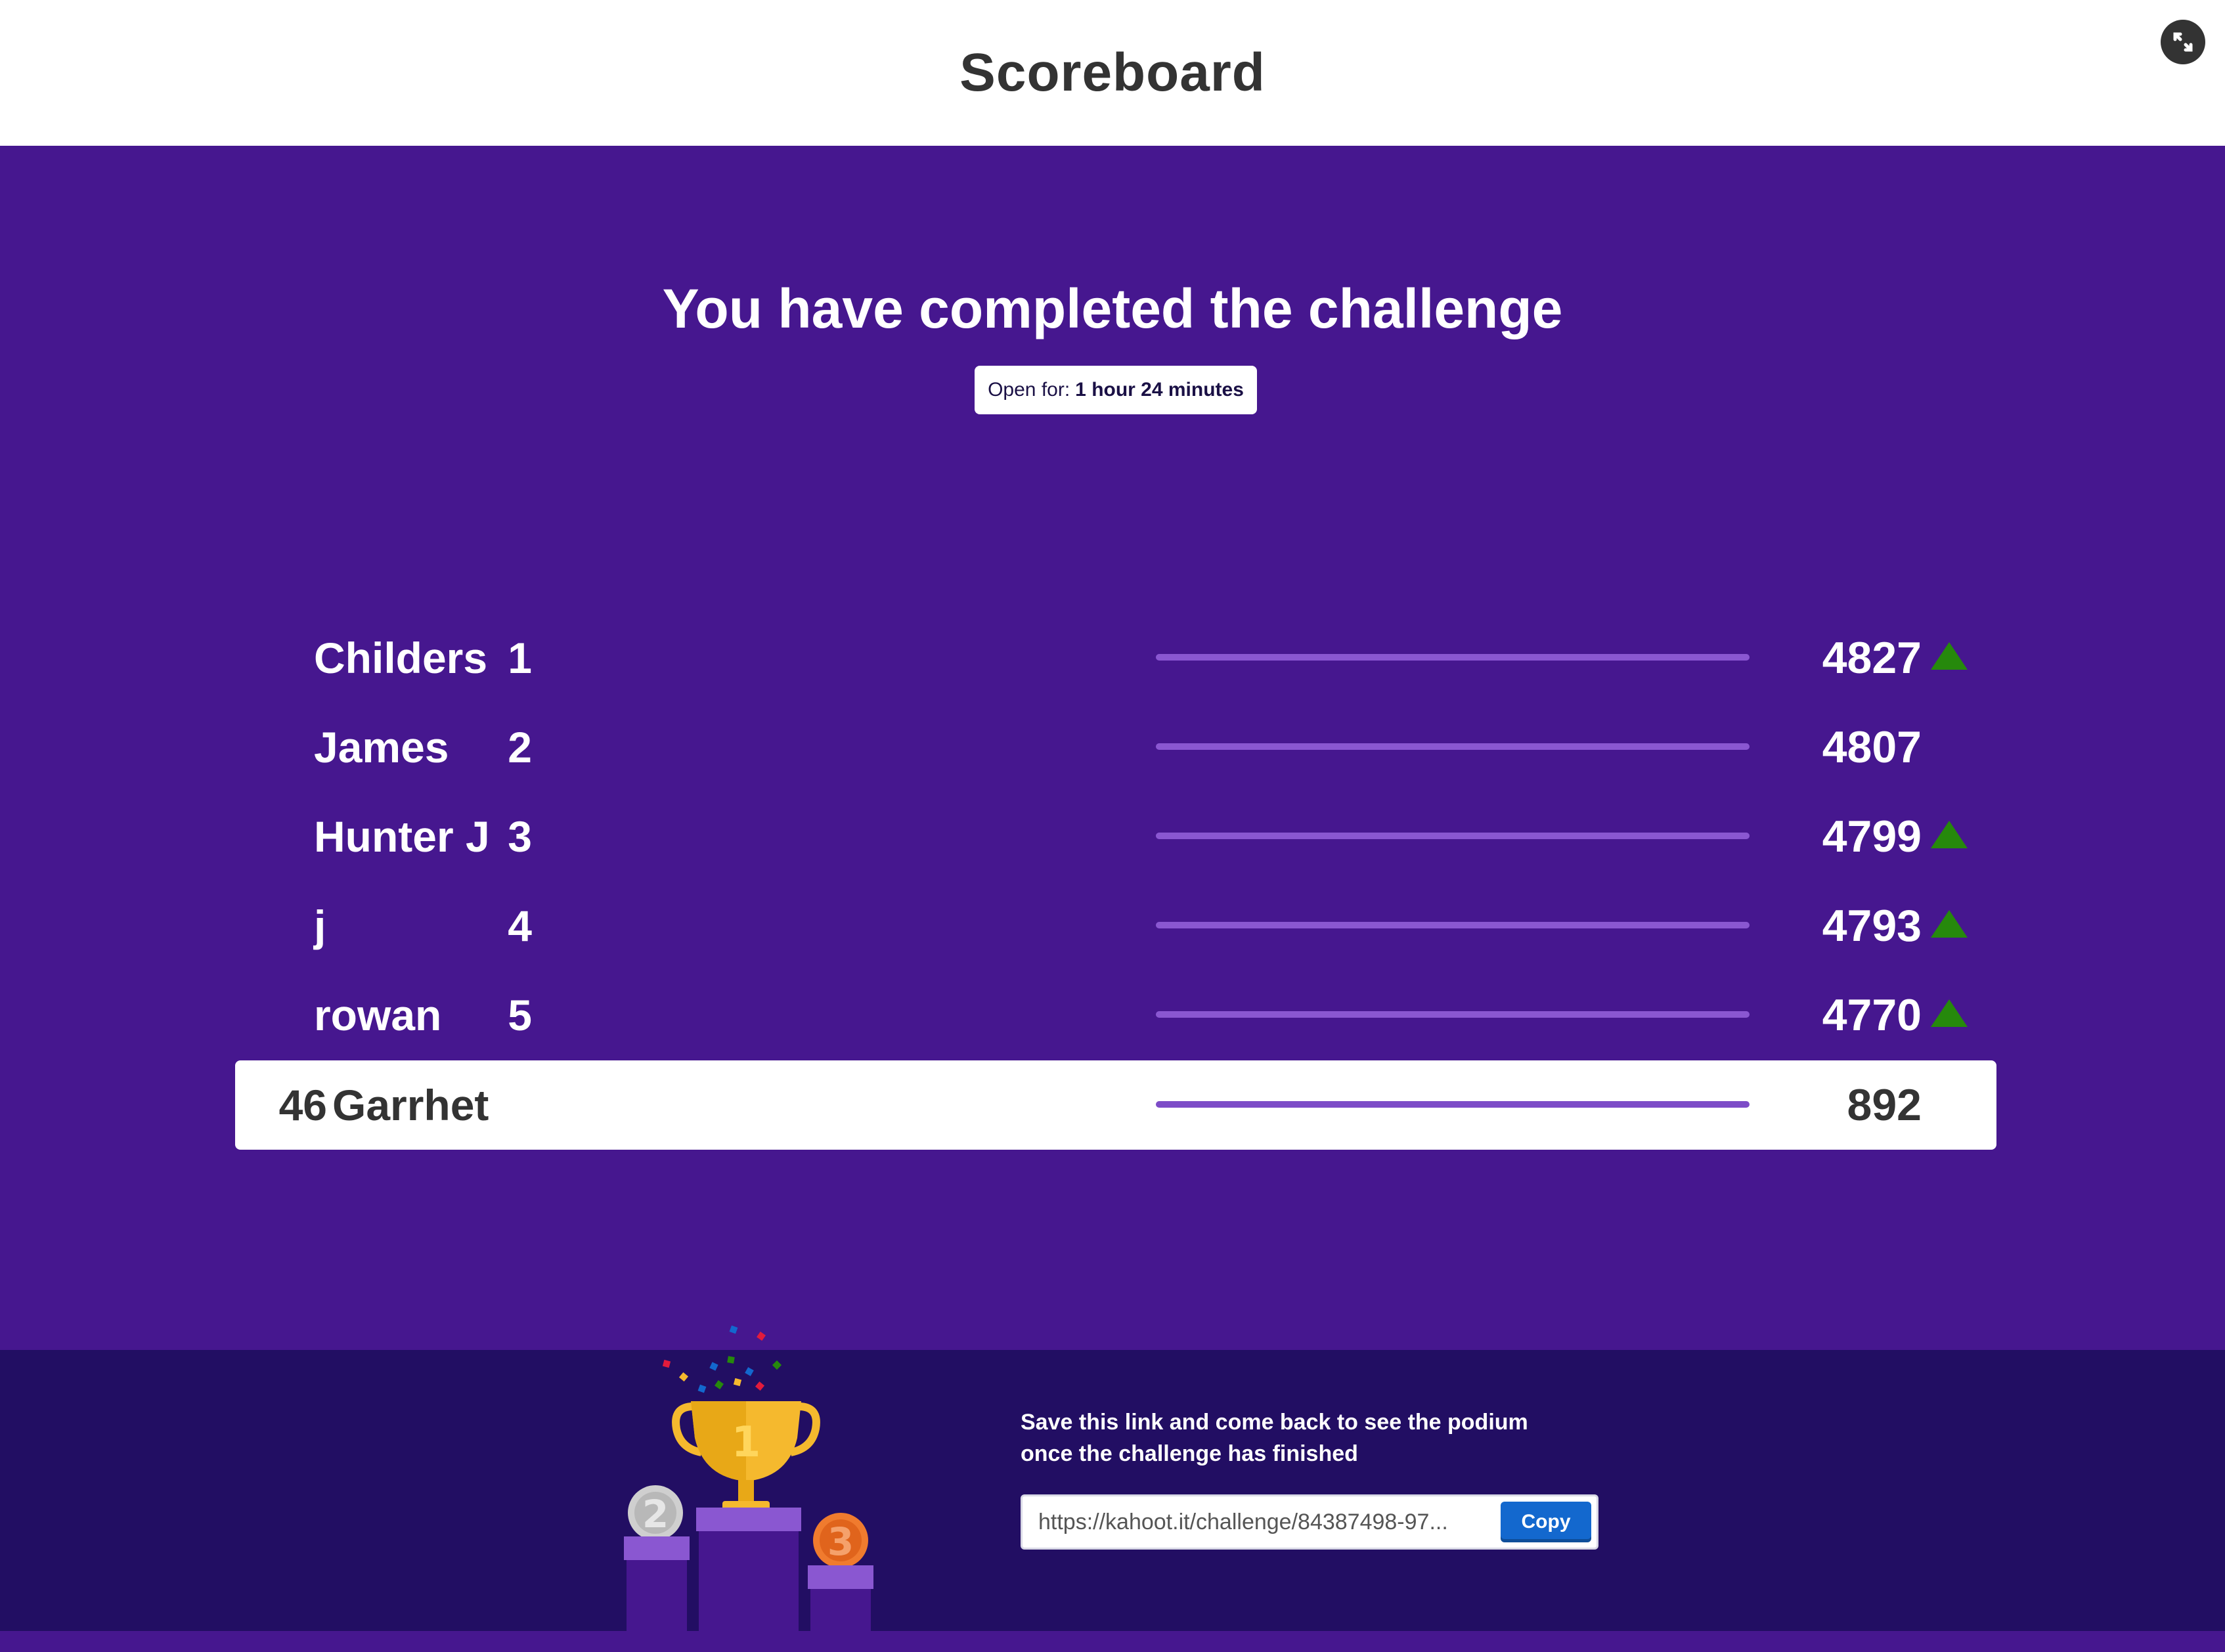 Image resolution: width=2225 pixels, height=1652 pixels. I want to click on player-name: Hunter J, so click(402, 836).